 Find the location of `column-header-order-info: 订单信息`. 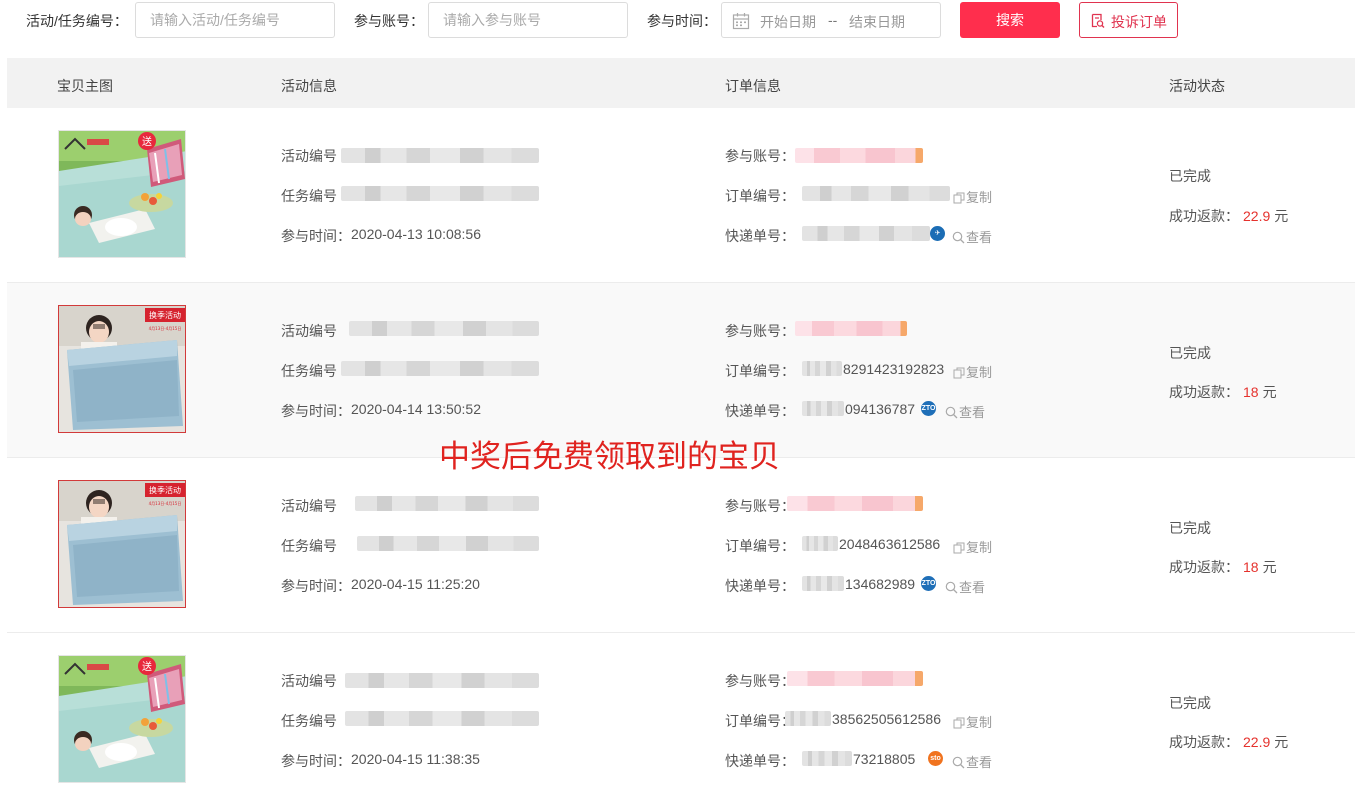

column-header-order-info: 订单信息 is located at coordinates (753, 86).